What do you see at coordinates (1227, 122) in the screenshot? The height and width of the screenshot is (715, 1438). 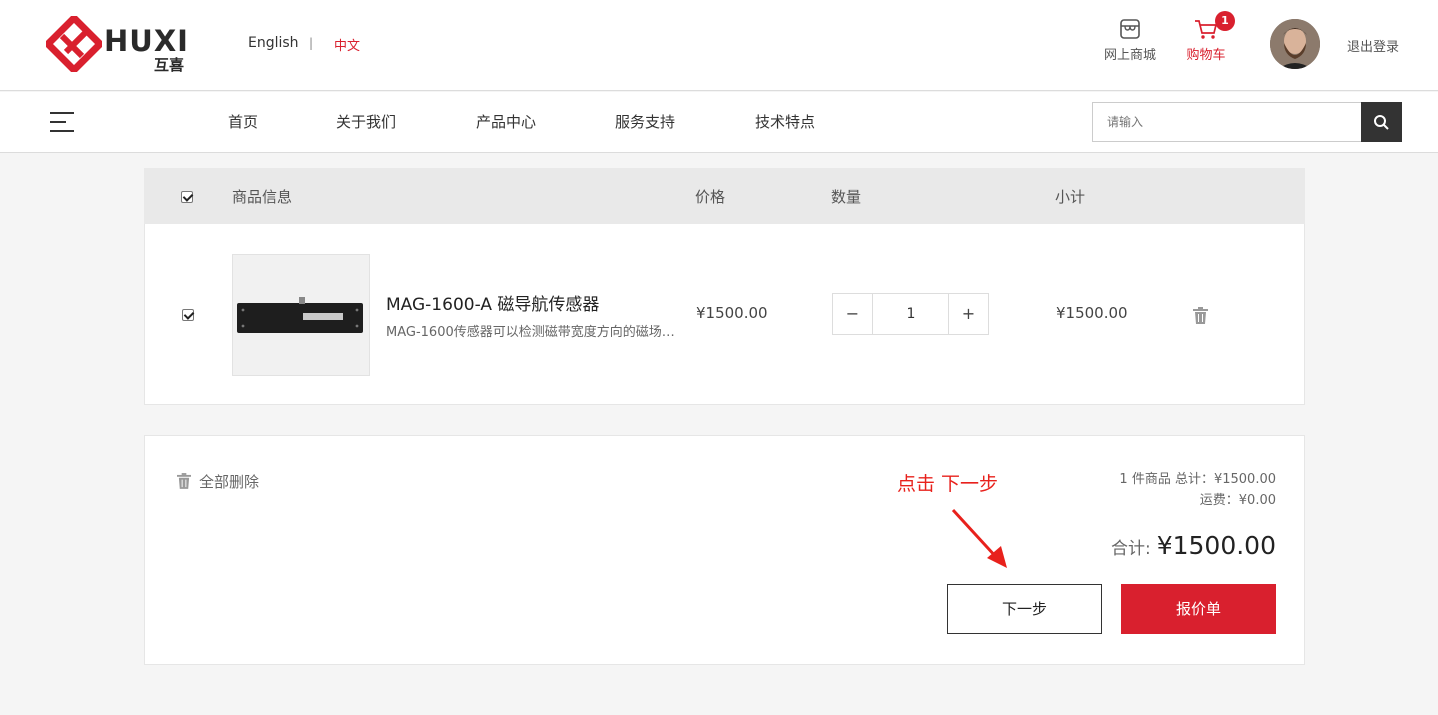 I see `search-input` at bounding box center [1227, 122].